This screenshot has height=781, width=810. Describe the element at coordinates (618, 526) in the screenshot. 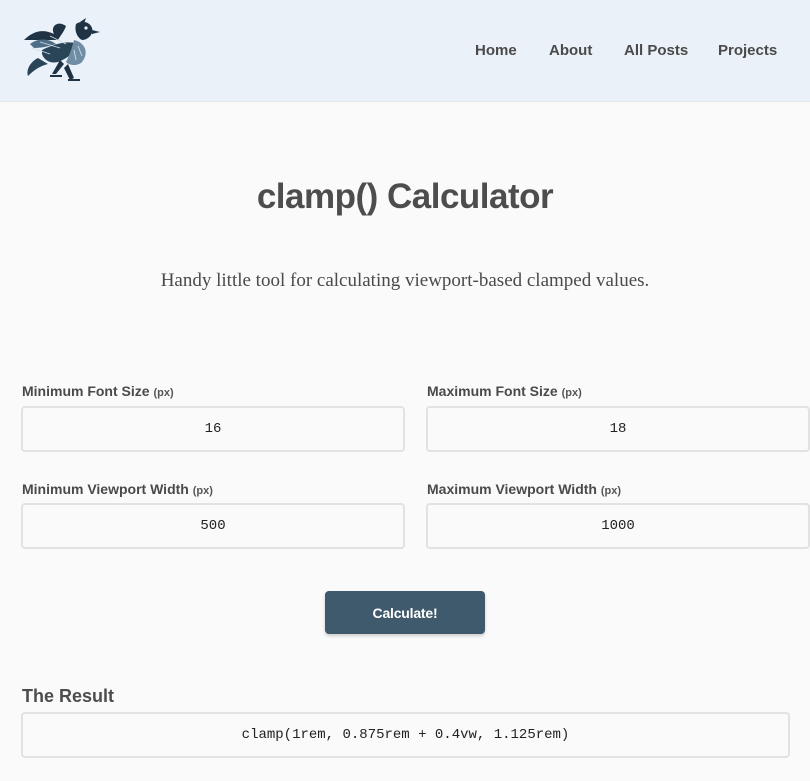

I see `max-viewport-width-input` at that location.